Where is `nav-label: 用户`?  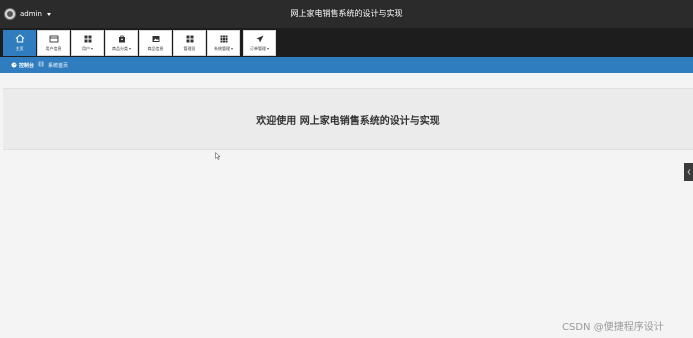
nav-label: 用户 is located at coordinates (87, 49).